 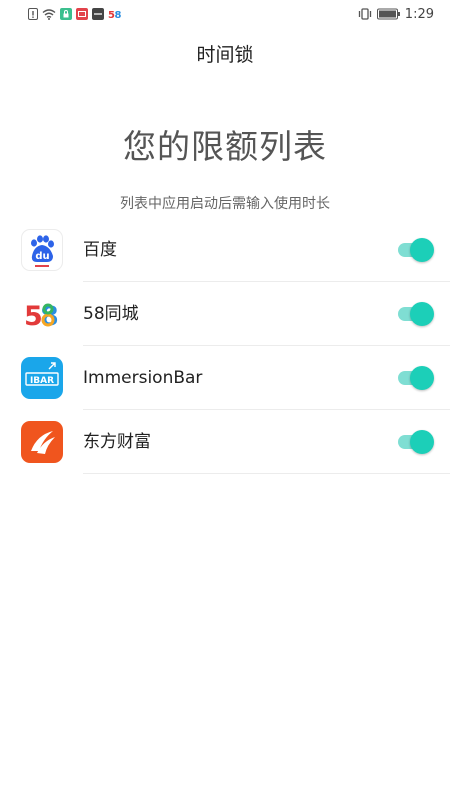 What do you see at coordinates (42, 442) in the screenshot?
I see `dongfangcaifu-icon` at bounding box center [42, 442].